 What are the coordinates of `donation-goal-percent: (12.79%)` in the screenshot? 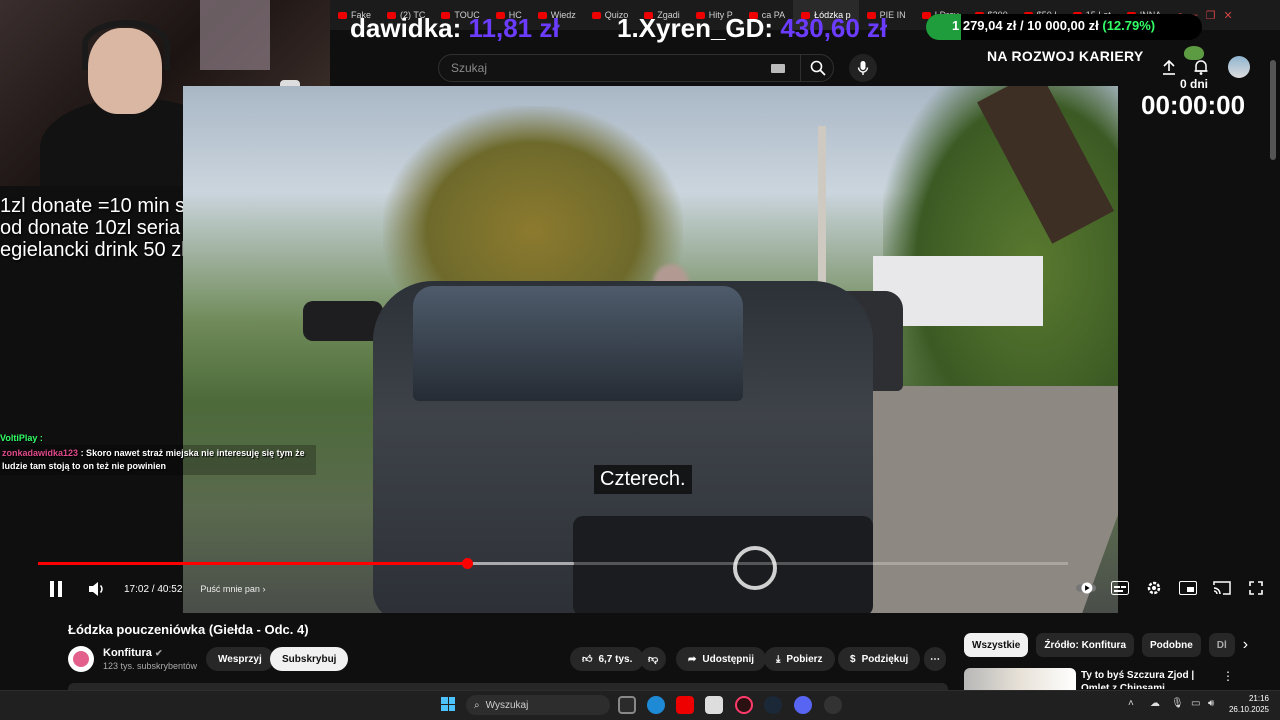 It's located at (1129, 25).